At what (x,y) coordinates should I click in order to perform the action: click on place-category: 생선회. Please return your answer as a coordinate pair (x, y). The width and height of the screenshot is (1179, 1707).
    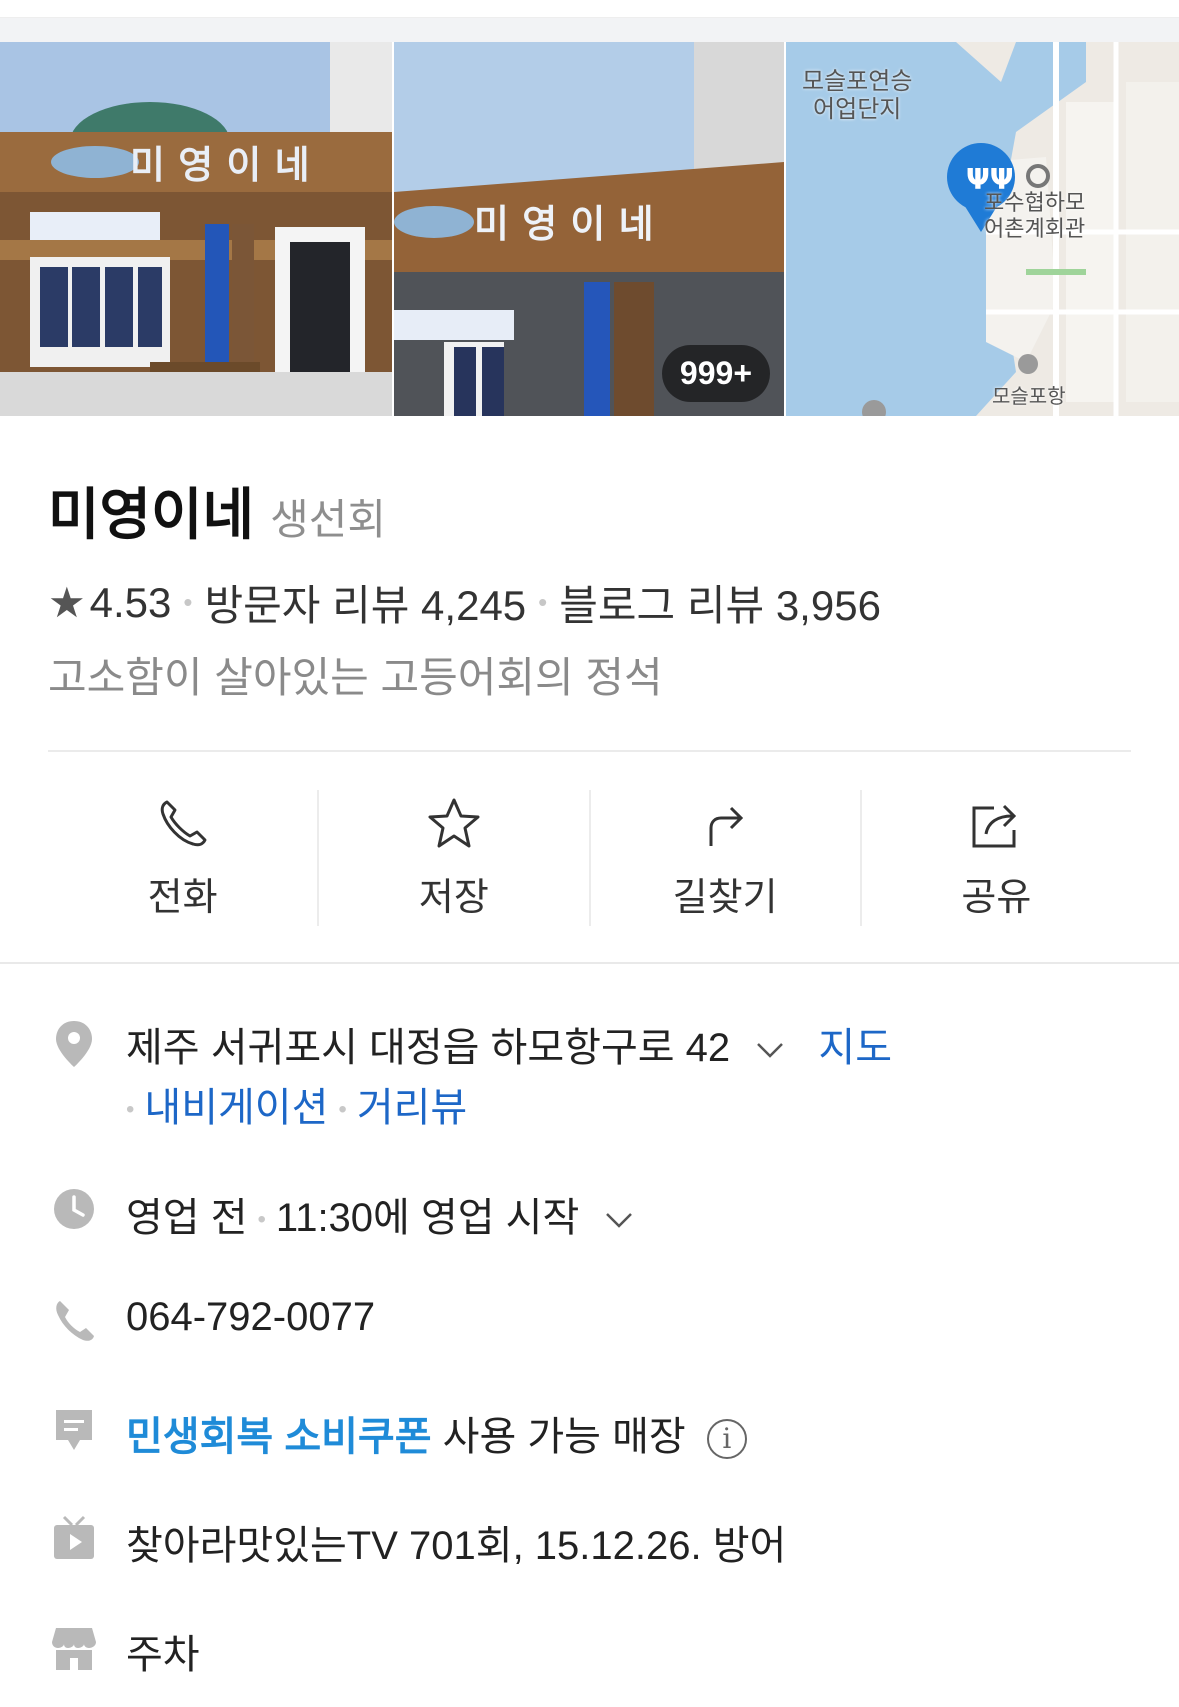
    Looking at the image, I should click on (328, 519).